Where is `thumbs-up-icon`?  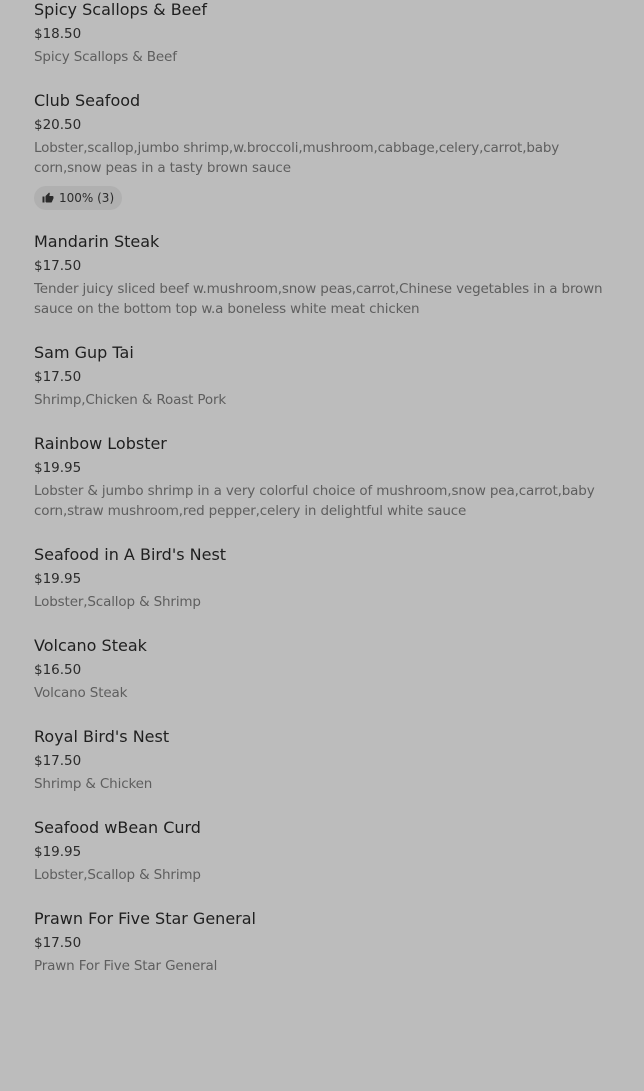 thumbs-up-icon is located at coordinates (48, 197).